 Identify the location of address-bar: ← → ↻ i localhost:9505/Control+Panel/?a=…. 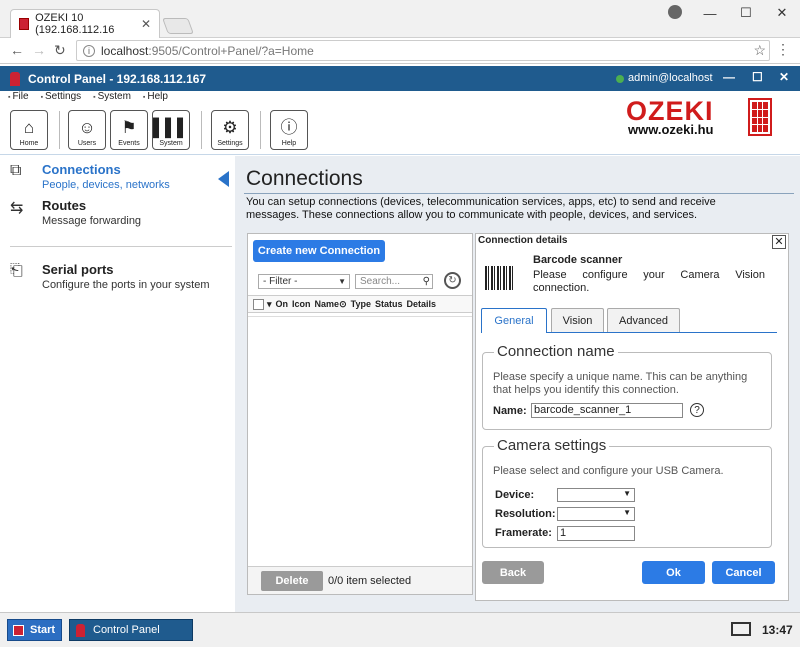
(400, 51).